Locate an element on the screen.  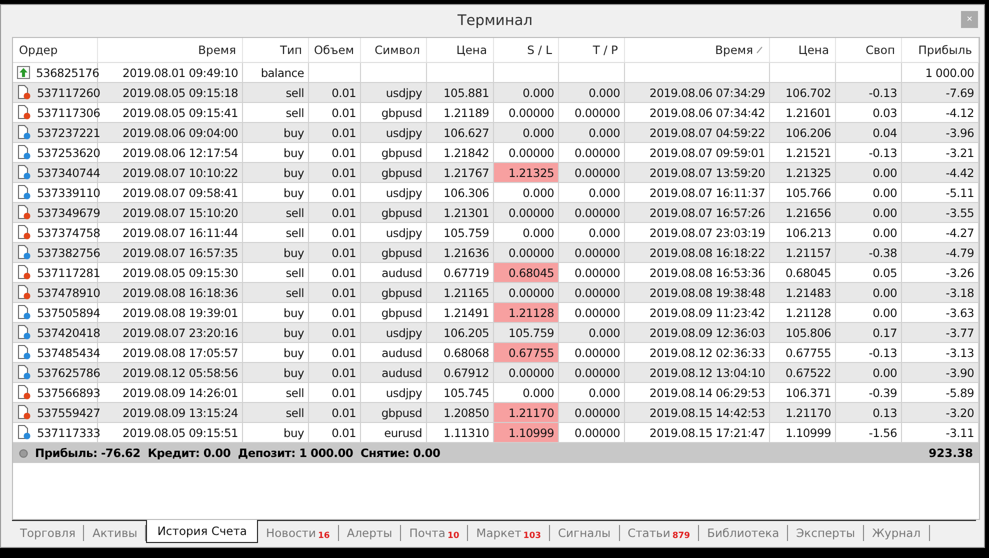
table-cell: 2019.08.07 04:59:22 is located at coordinates (697, 133).